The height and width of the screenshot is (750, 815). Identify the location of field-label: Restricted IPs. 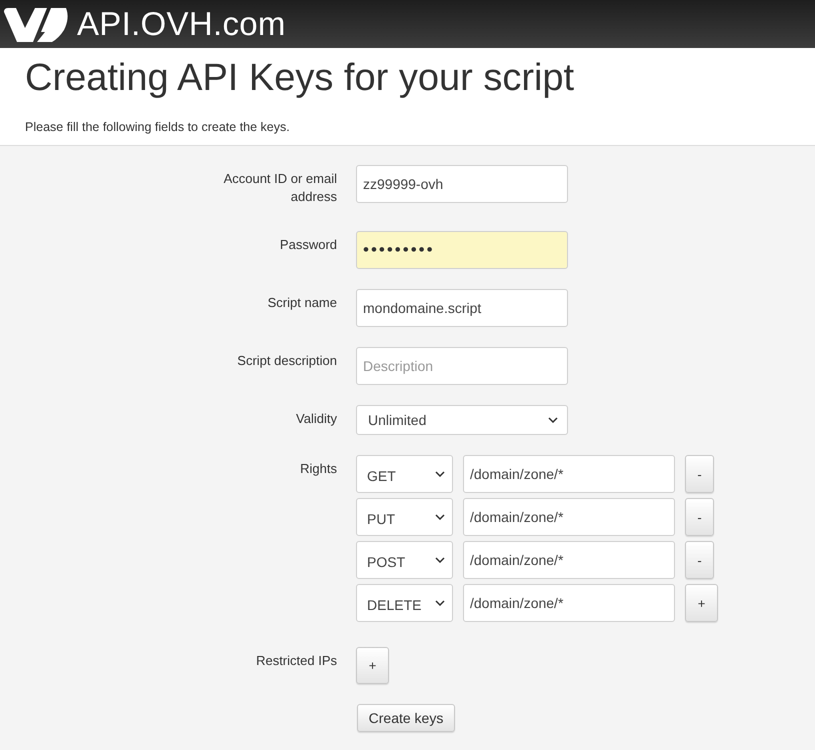
(296, 661).